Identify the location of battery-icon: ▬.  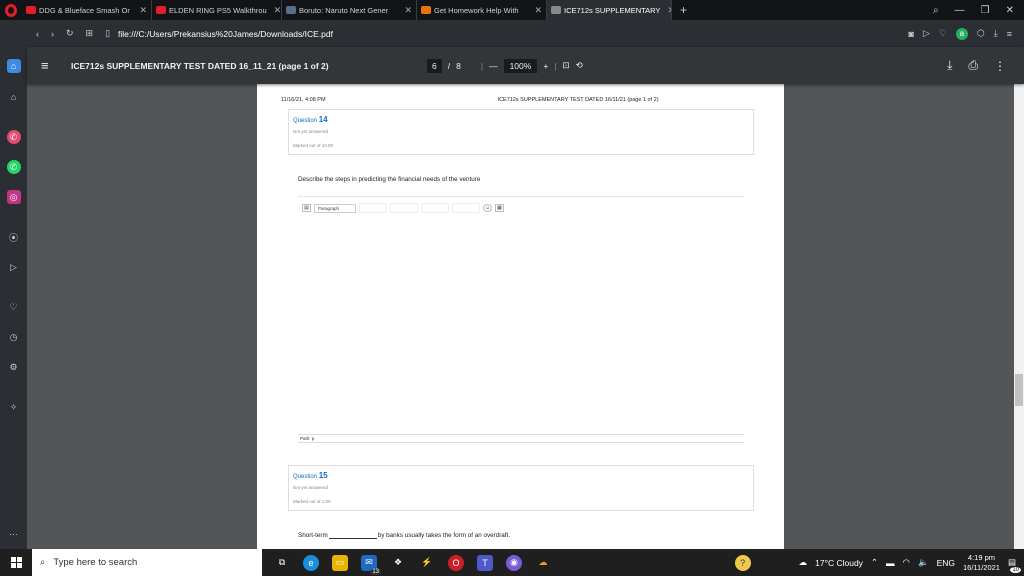
(890, 563).